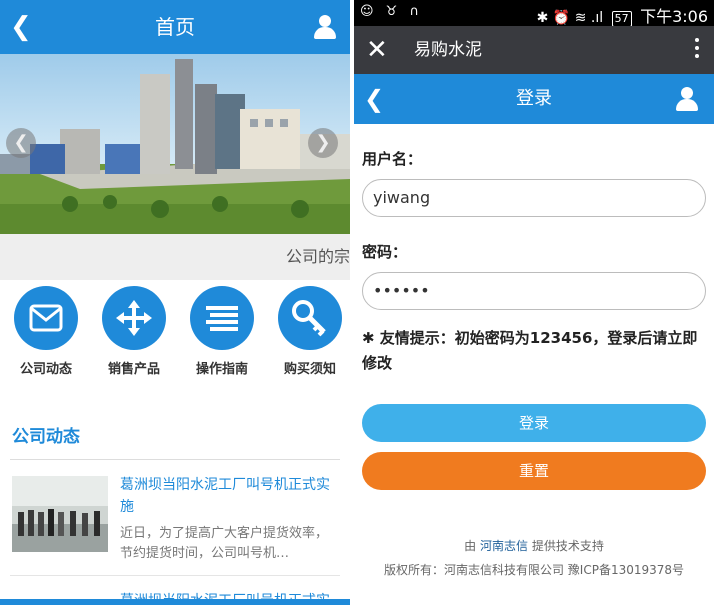  I want to click on page-title: 登录, so click(534, 98).